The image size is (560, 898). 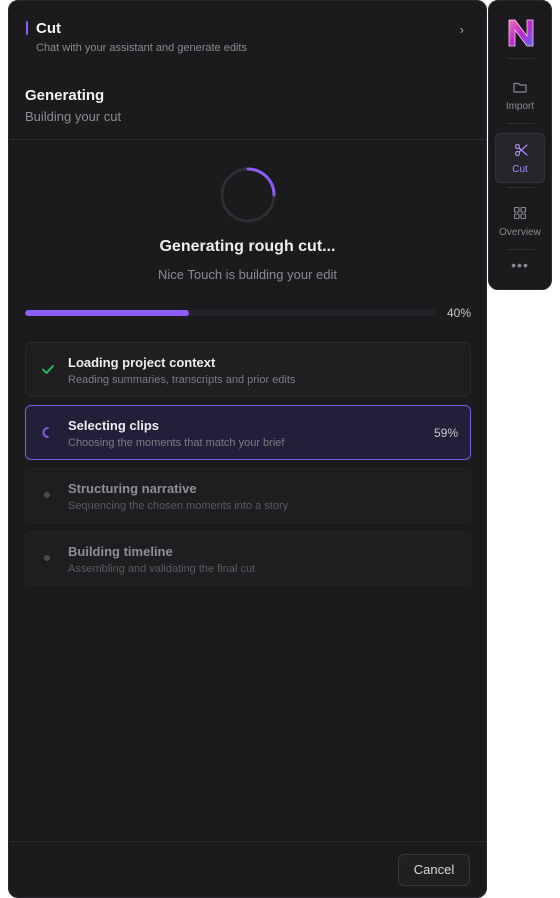 I want to click on rail-item-overview: Overview, so click(x=520, y=222).